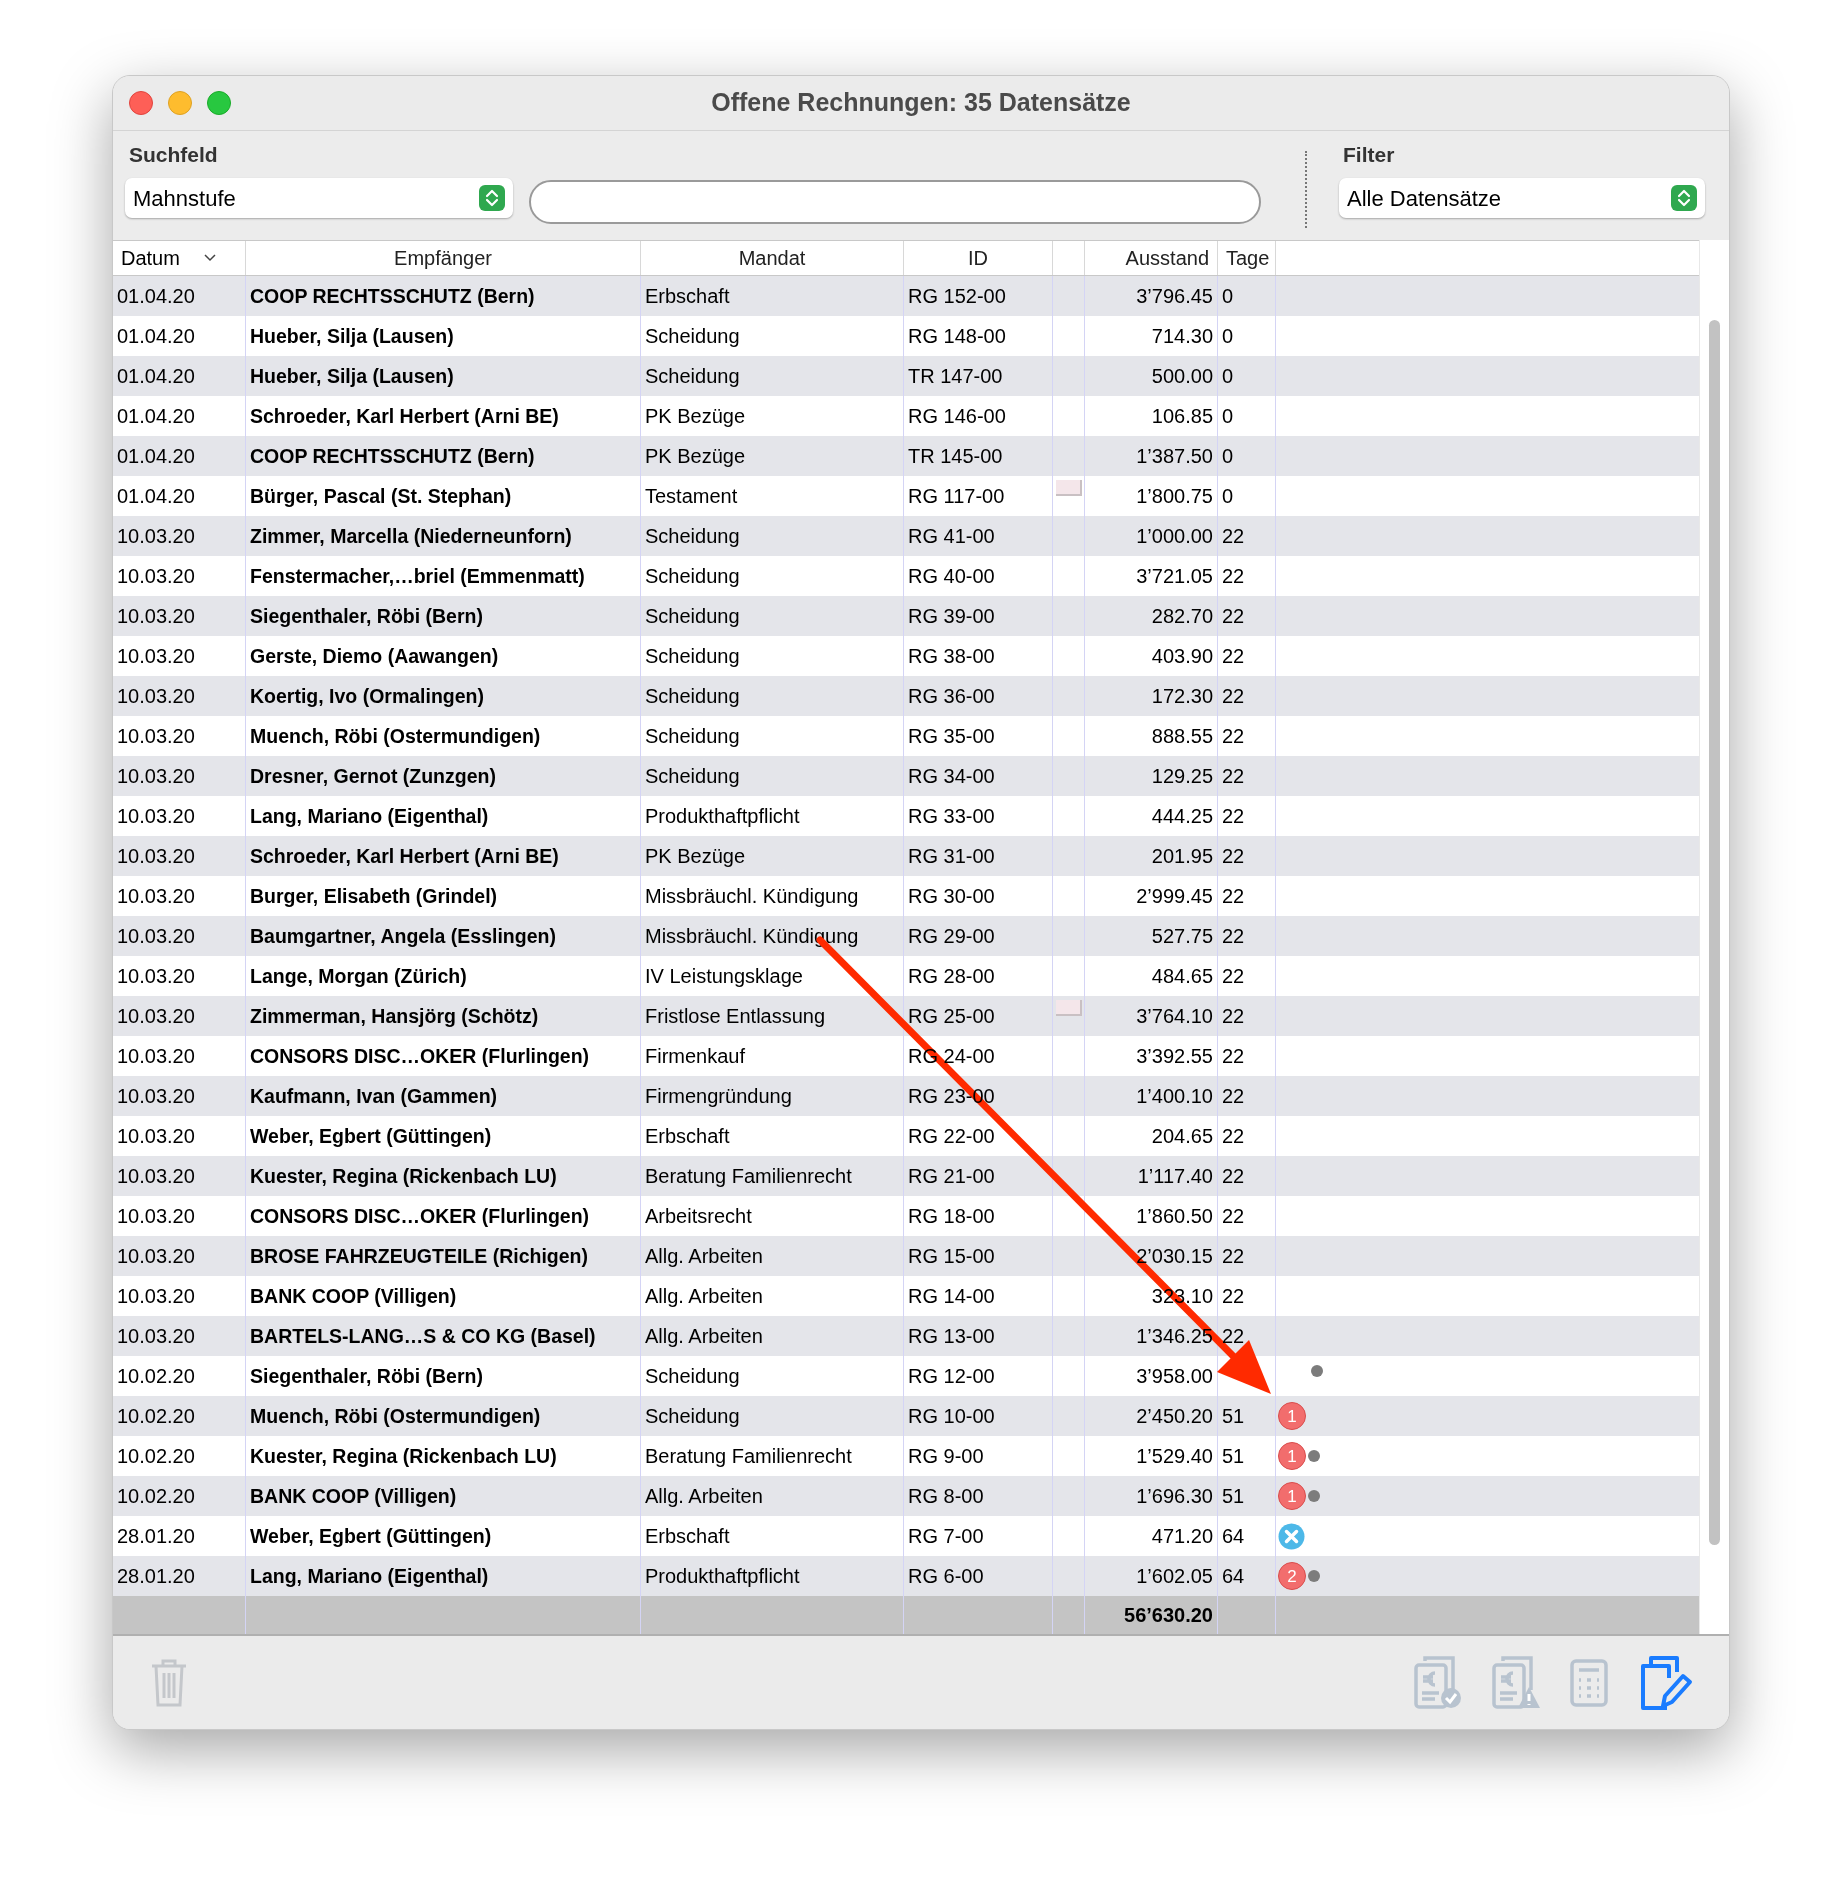  What do you see at coordinates (946, 1537) in the screenshot?
I see `table-cell-text: RG 7-00` at bounding box center [946, 1537].